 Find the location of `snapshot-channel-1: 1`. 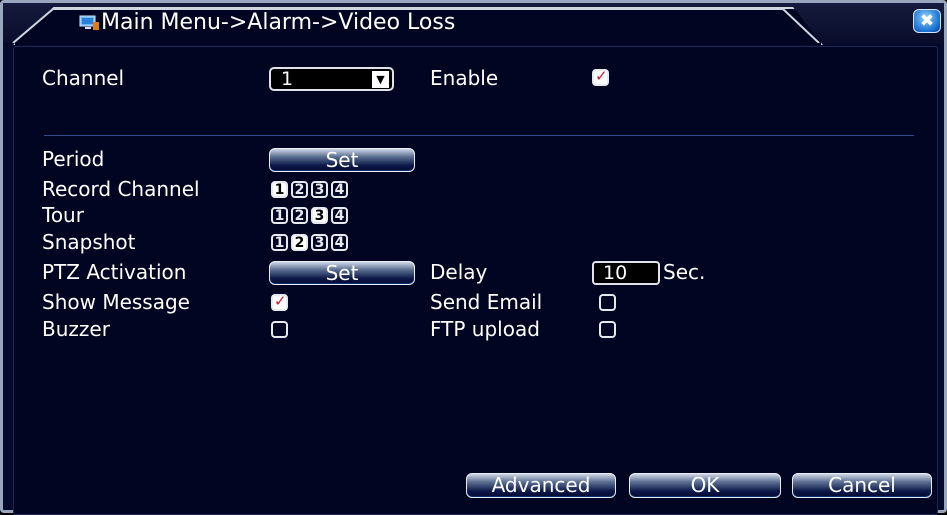

snapshot-channel-1: 1 is located at coordinates (279, 242).